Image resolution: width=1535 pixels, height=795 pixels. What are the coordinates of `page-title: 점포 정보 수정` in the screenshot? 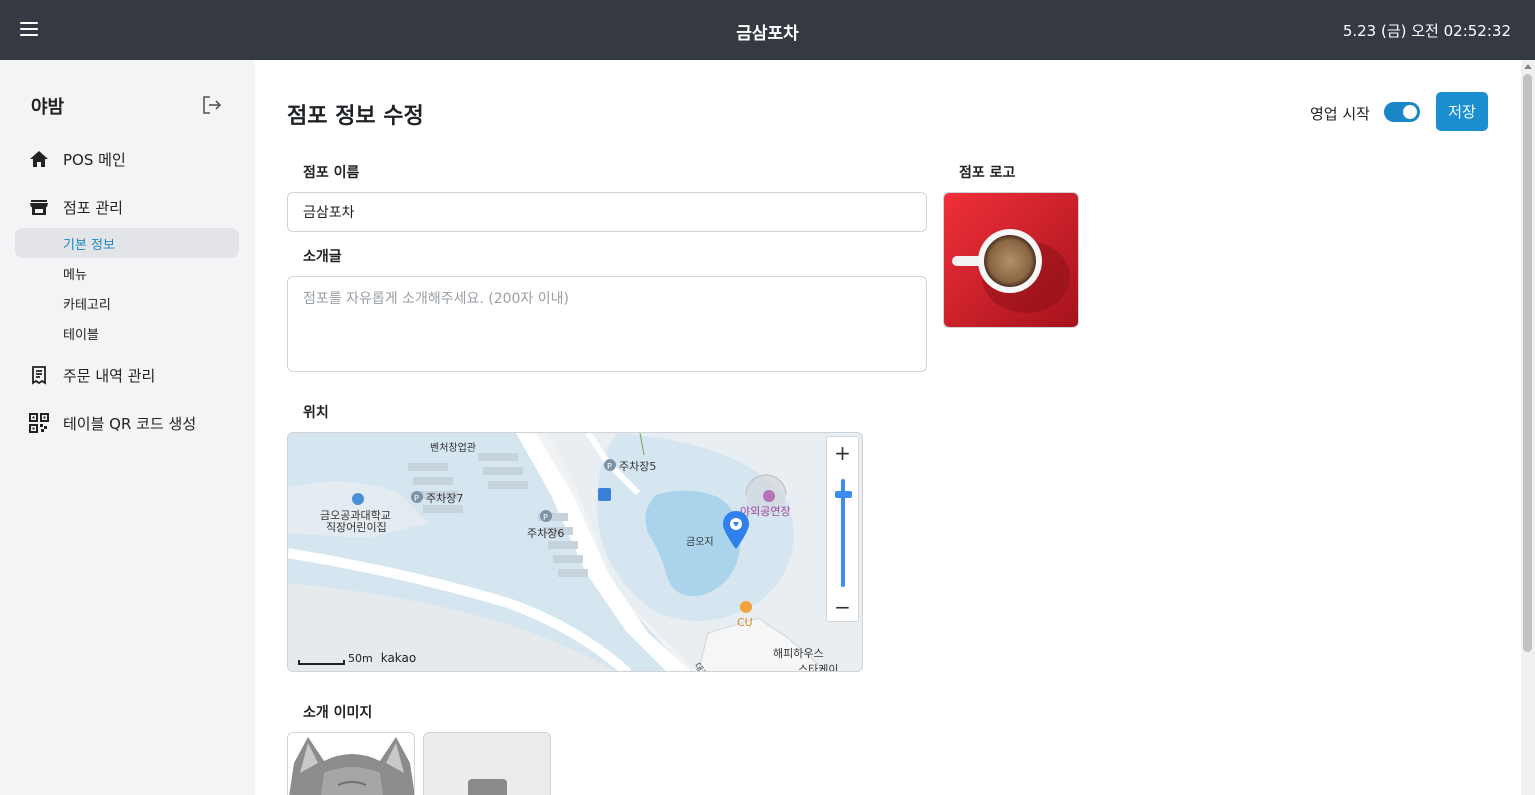 It's located at (355, 116).